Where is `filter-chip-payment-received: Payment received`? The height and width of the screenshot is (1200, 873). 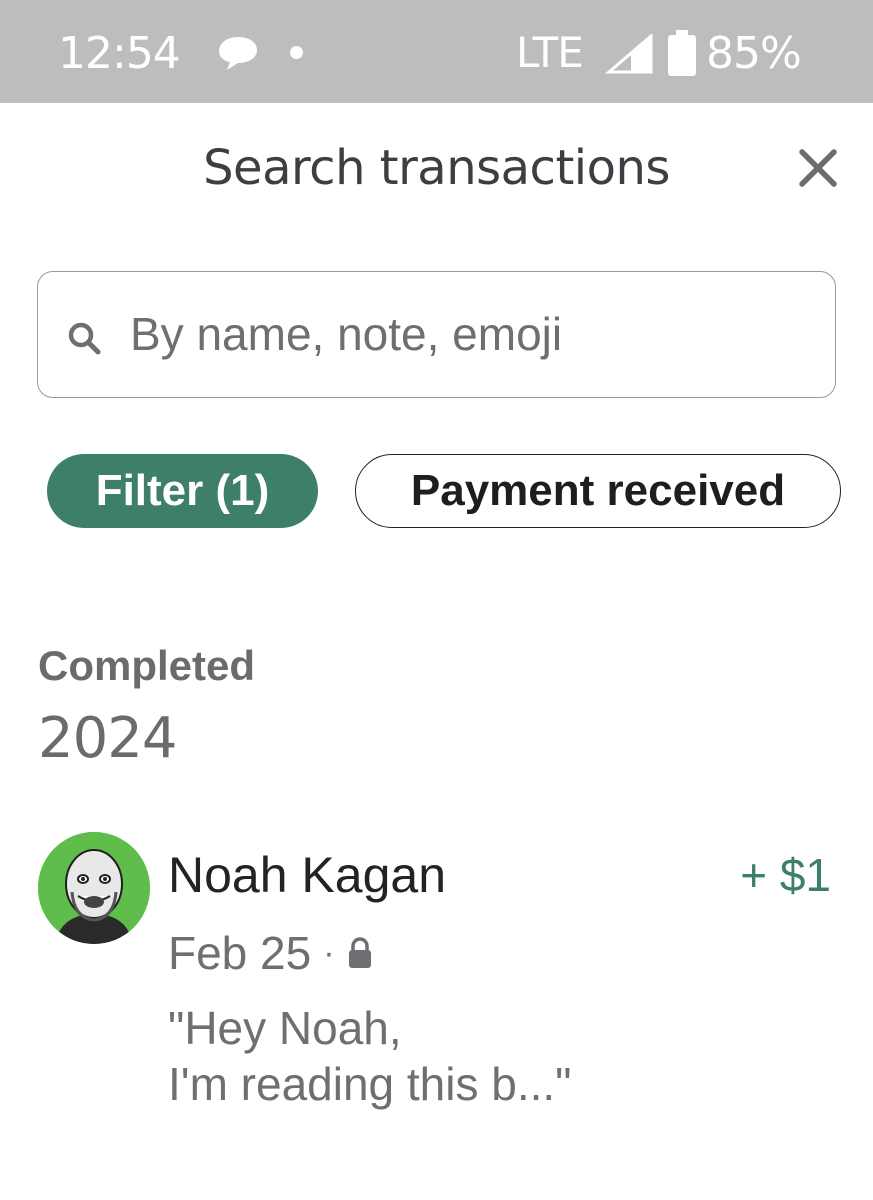 filter-chip-payment-received: Payment received is located at coordinates (598, 491).